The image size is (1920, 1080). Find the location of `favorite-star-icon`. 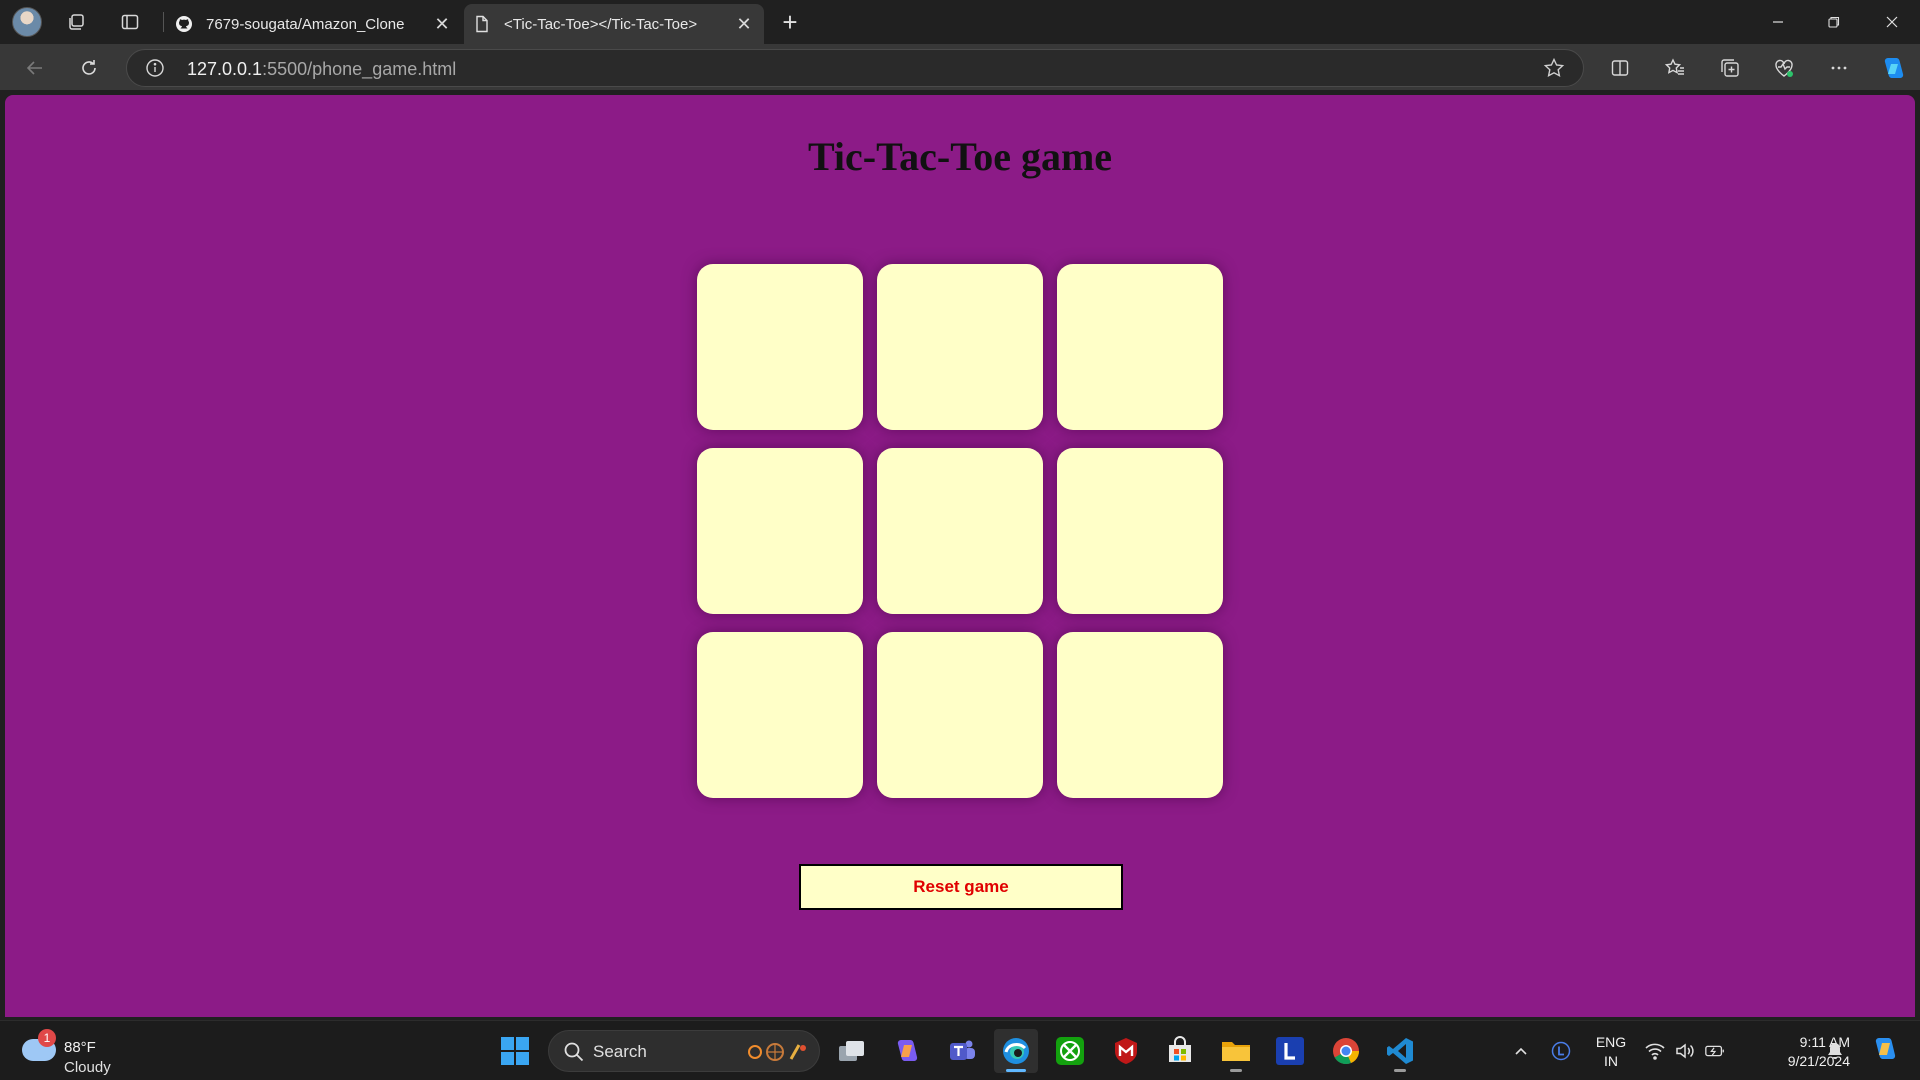

favorite-star-icon is located at coordinates (1554, 68).